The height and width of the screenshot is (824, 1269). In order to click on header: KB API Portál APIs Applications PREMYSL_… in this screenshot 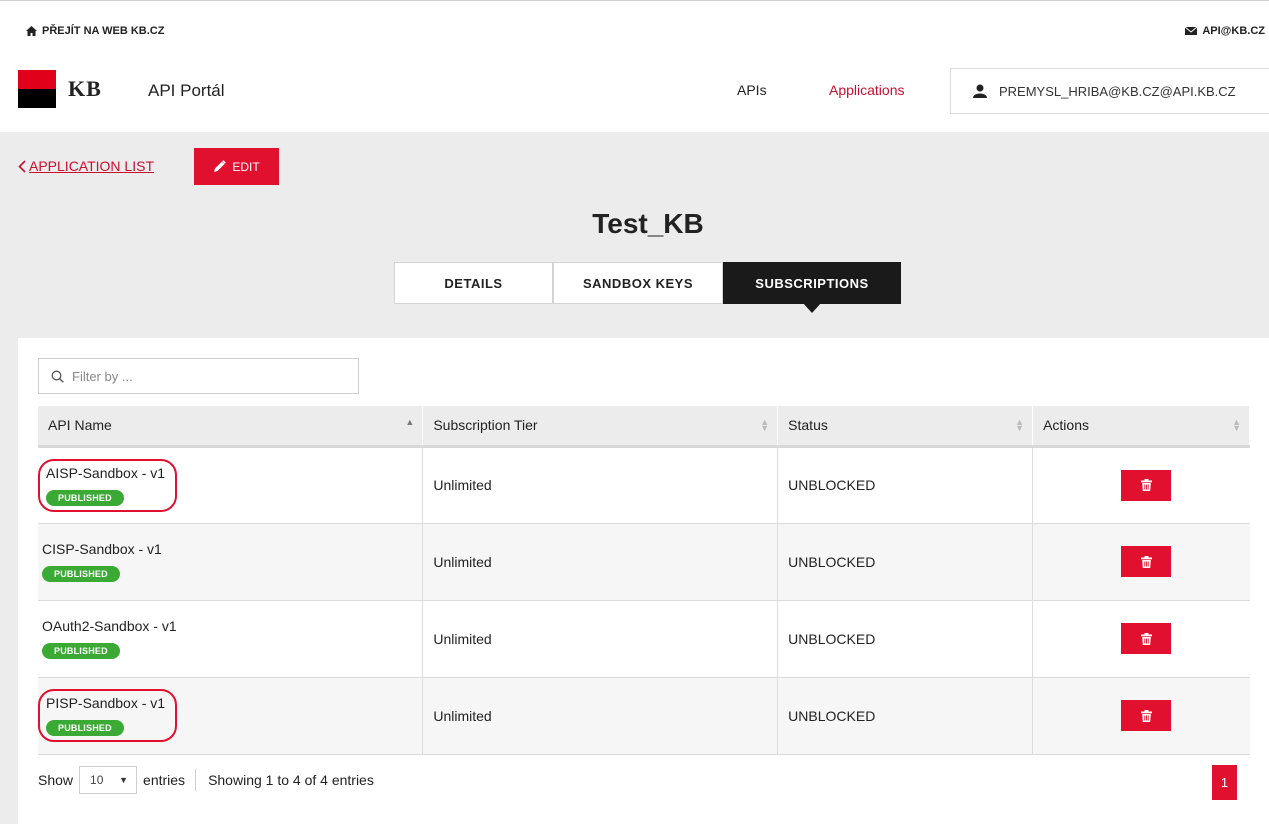, I will do `click(634, 92)`.